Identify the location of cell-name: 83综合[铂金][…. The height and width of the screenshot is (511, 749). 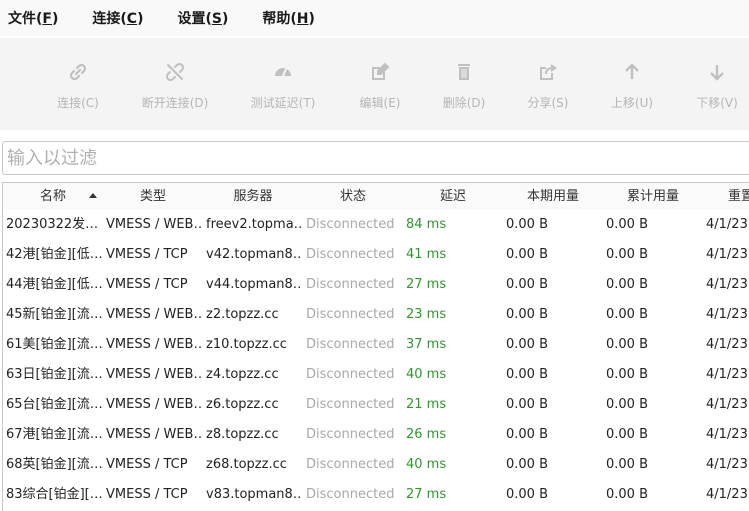
(54, 494).